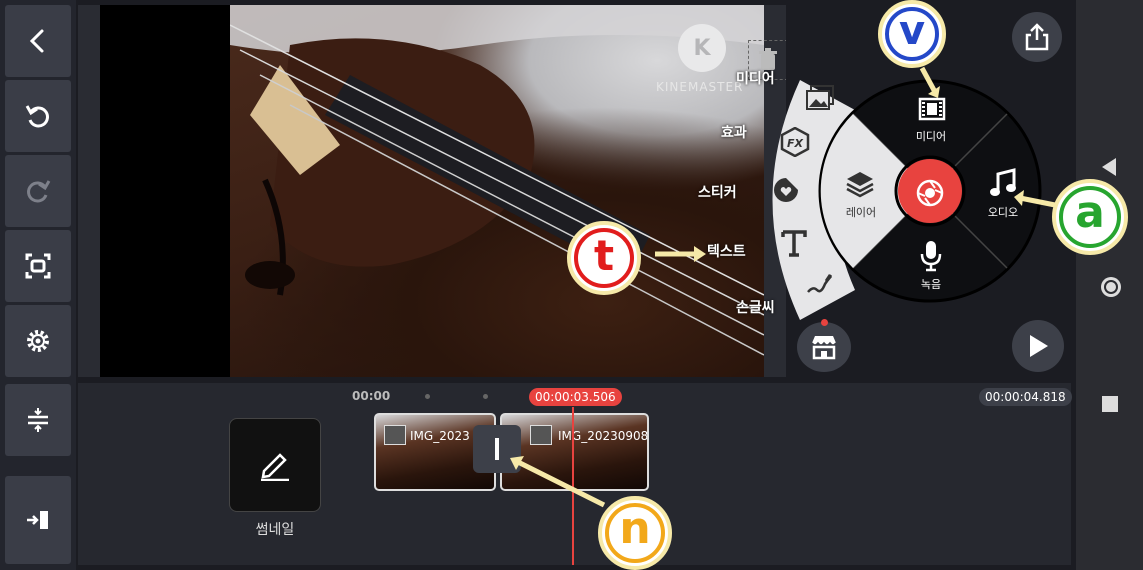 The image size is (1143, 570). I want to click on annotation-n-badge: n, so click(635, 533).